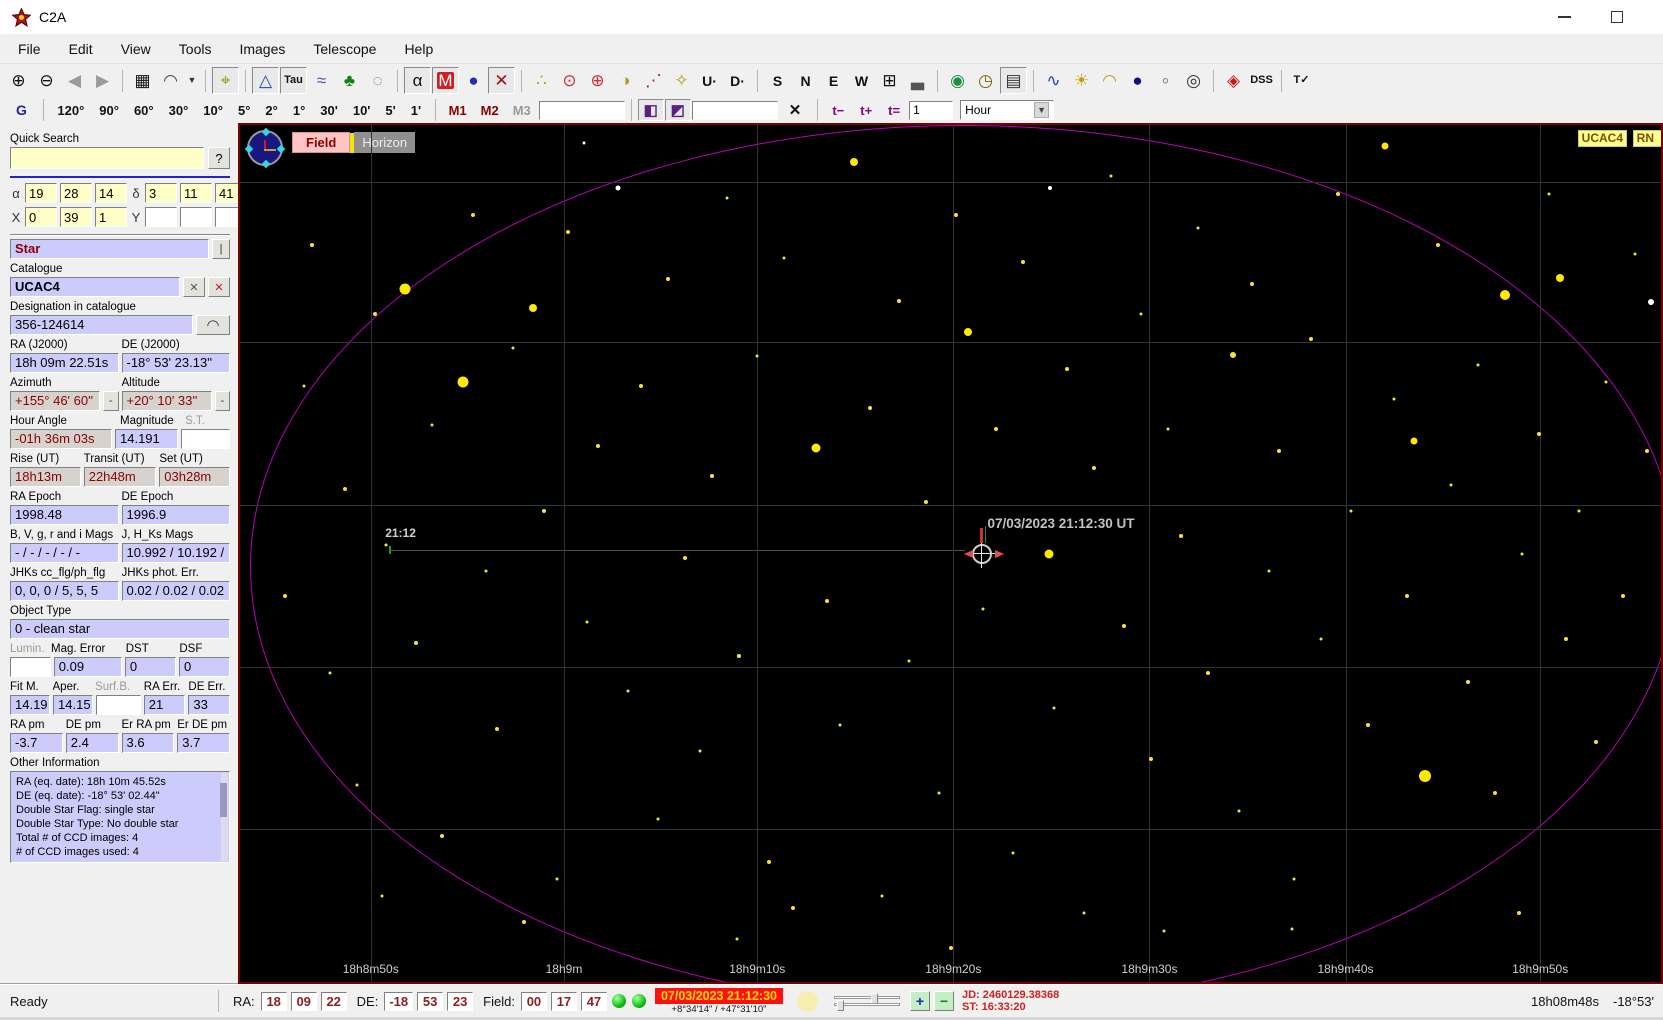  Describe the element at coordinates (64, 515) in the screenshot. I see `ra-epoch-field: 1998.48` at that location.